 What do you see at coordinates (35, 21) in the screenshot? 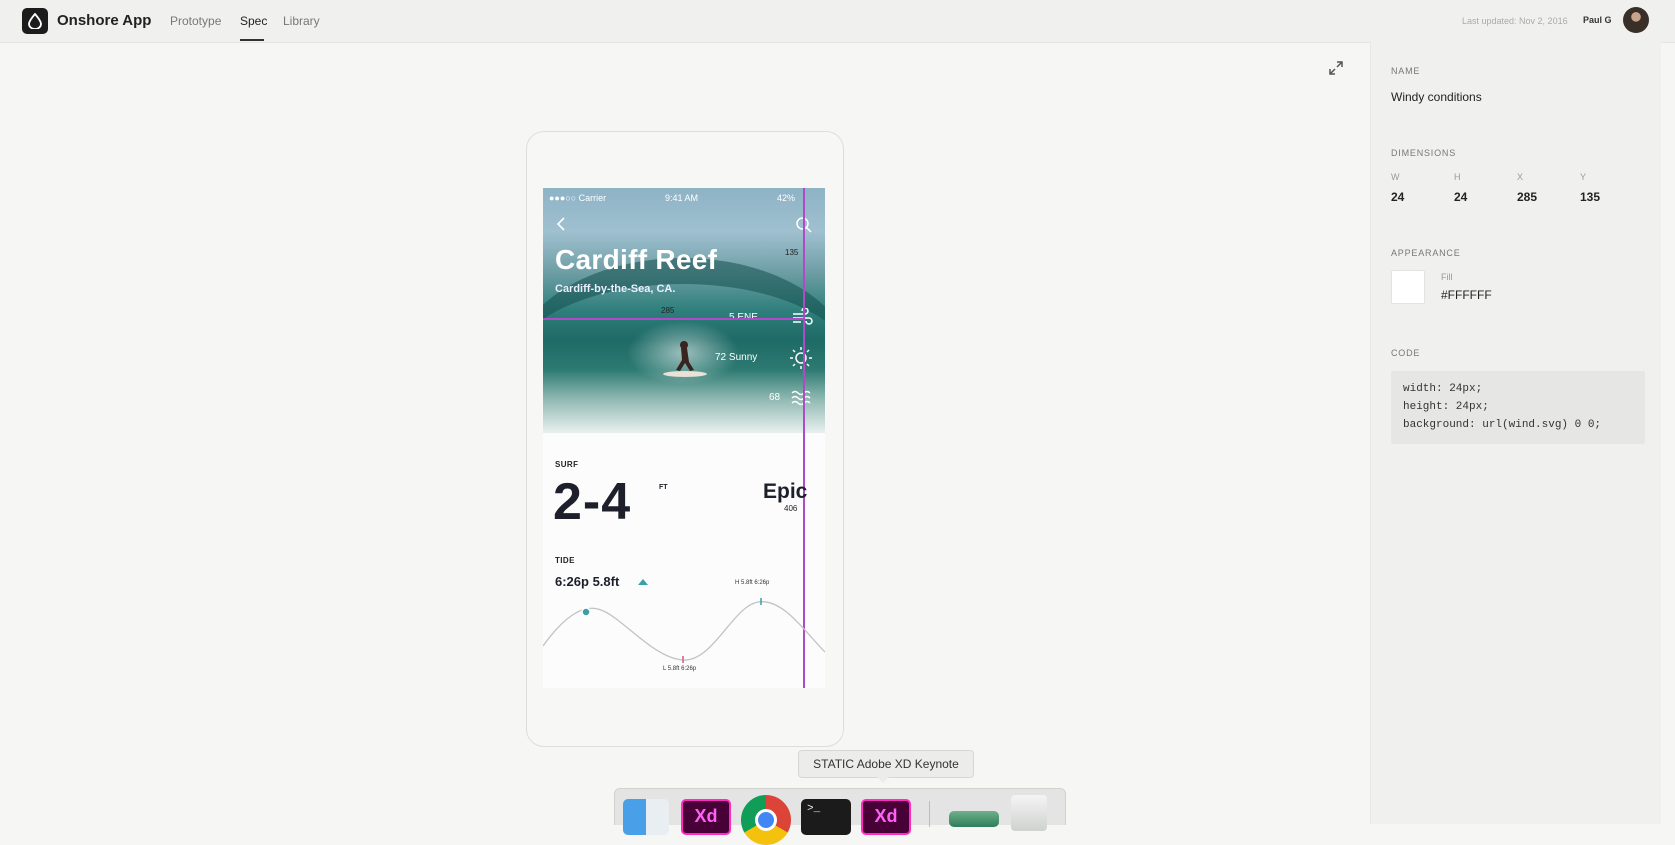
I see `app-logo-icon` at bounding box center [35, 21].